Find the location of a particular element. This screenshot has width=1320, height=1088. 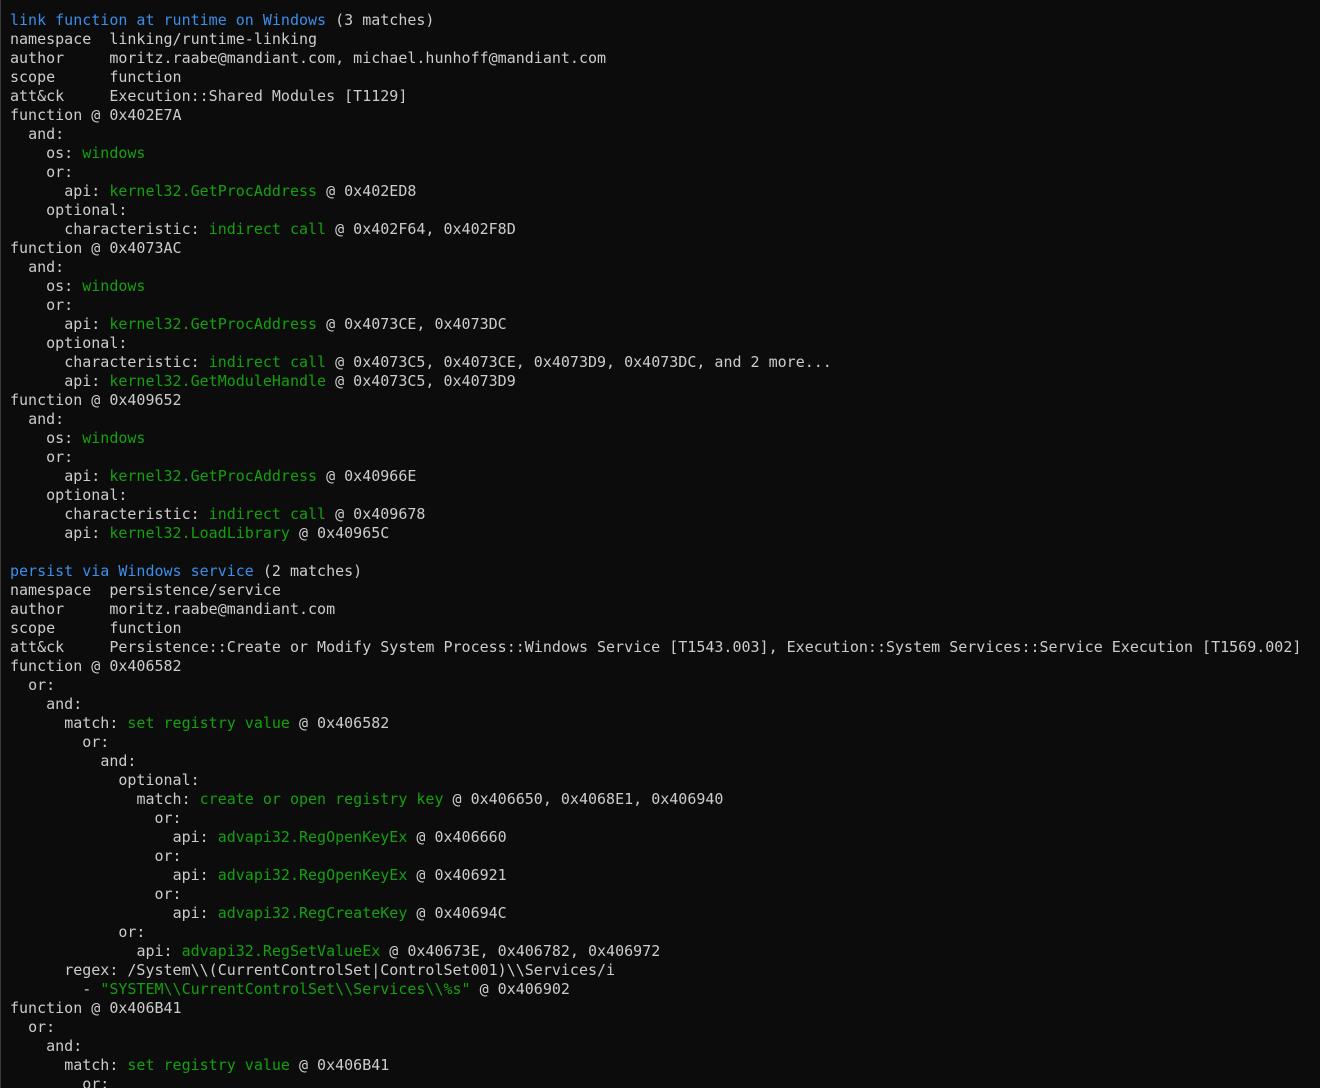

feature-value: kernel32.LoadLibrary is located at coordinates (199, 533).